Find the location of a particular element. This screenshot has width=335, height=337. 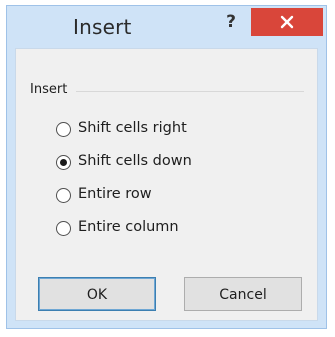

group-divider is located at coordinates (190, 91).